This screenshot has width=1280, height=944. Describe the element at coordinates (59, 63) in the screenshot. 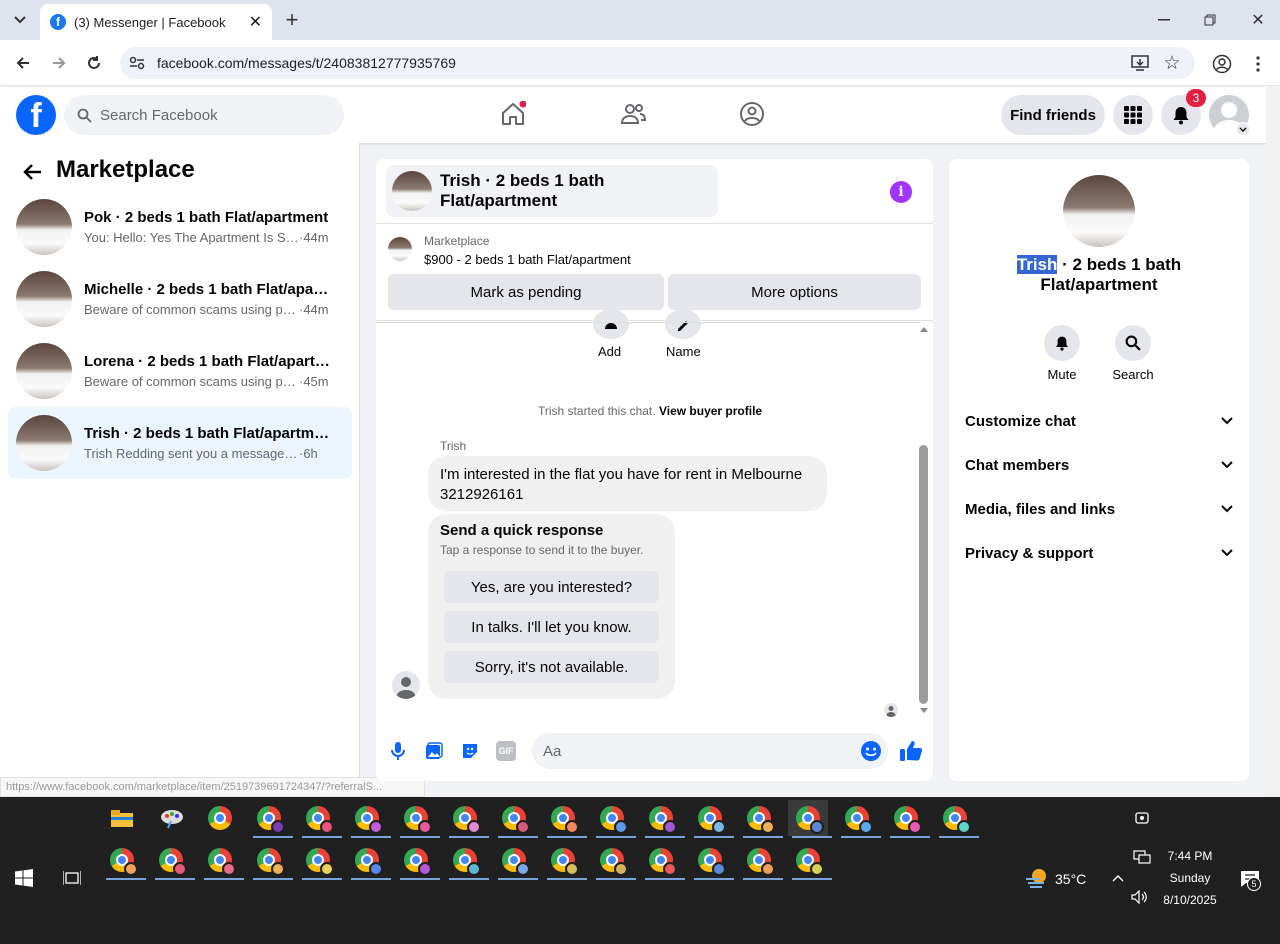

I see `forward-icon` at that location.